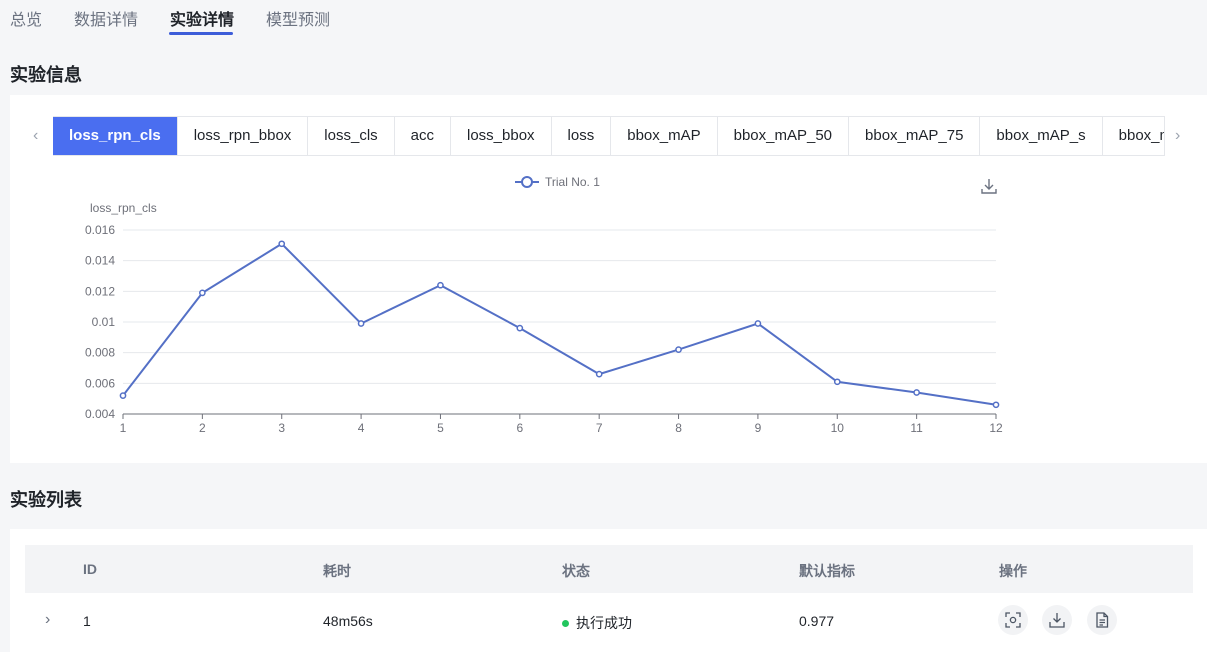  Describe the element at coordinates (1041, 136) in the screenshot. I see `metric-tab-bbox-mAP-s: bbox_mAP_s` at that location.